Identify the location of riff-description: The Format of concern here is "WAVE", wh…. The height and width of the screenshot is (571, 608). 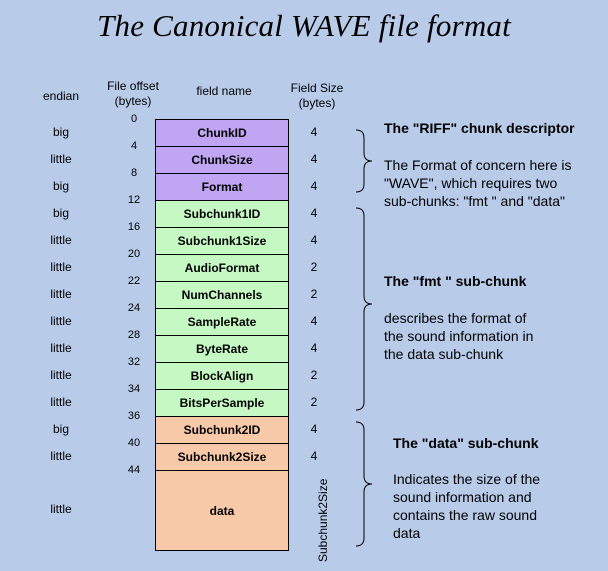
(478, 183).